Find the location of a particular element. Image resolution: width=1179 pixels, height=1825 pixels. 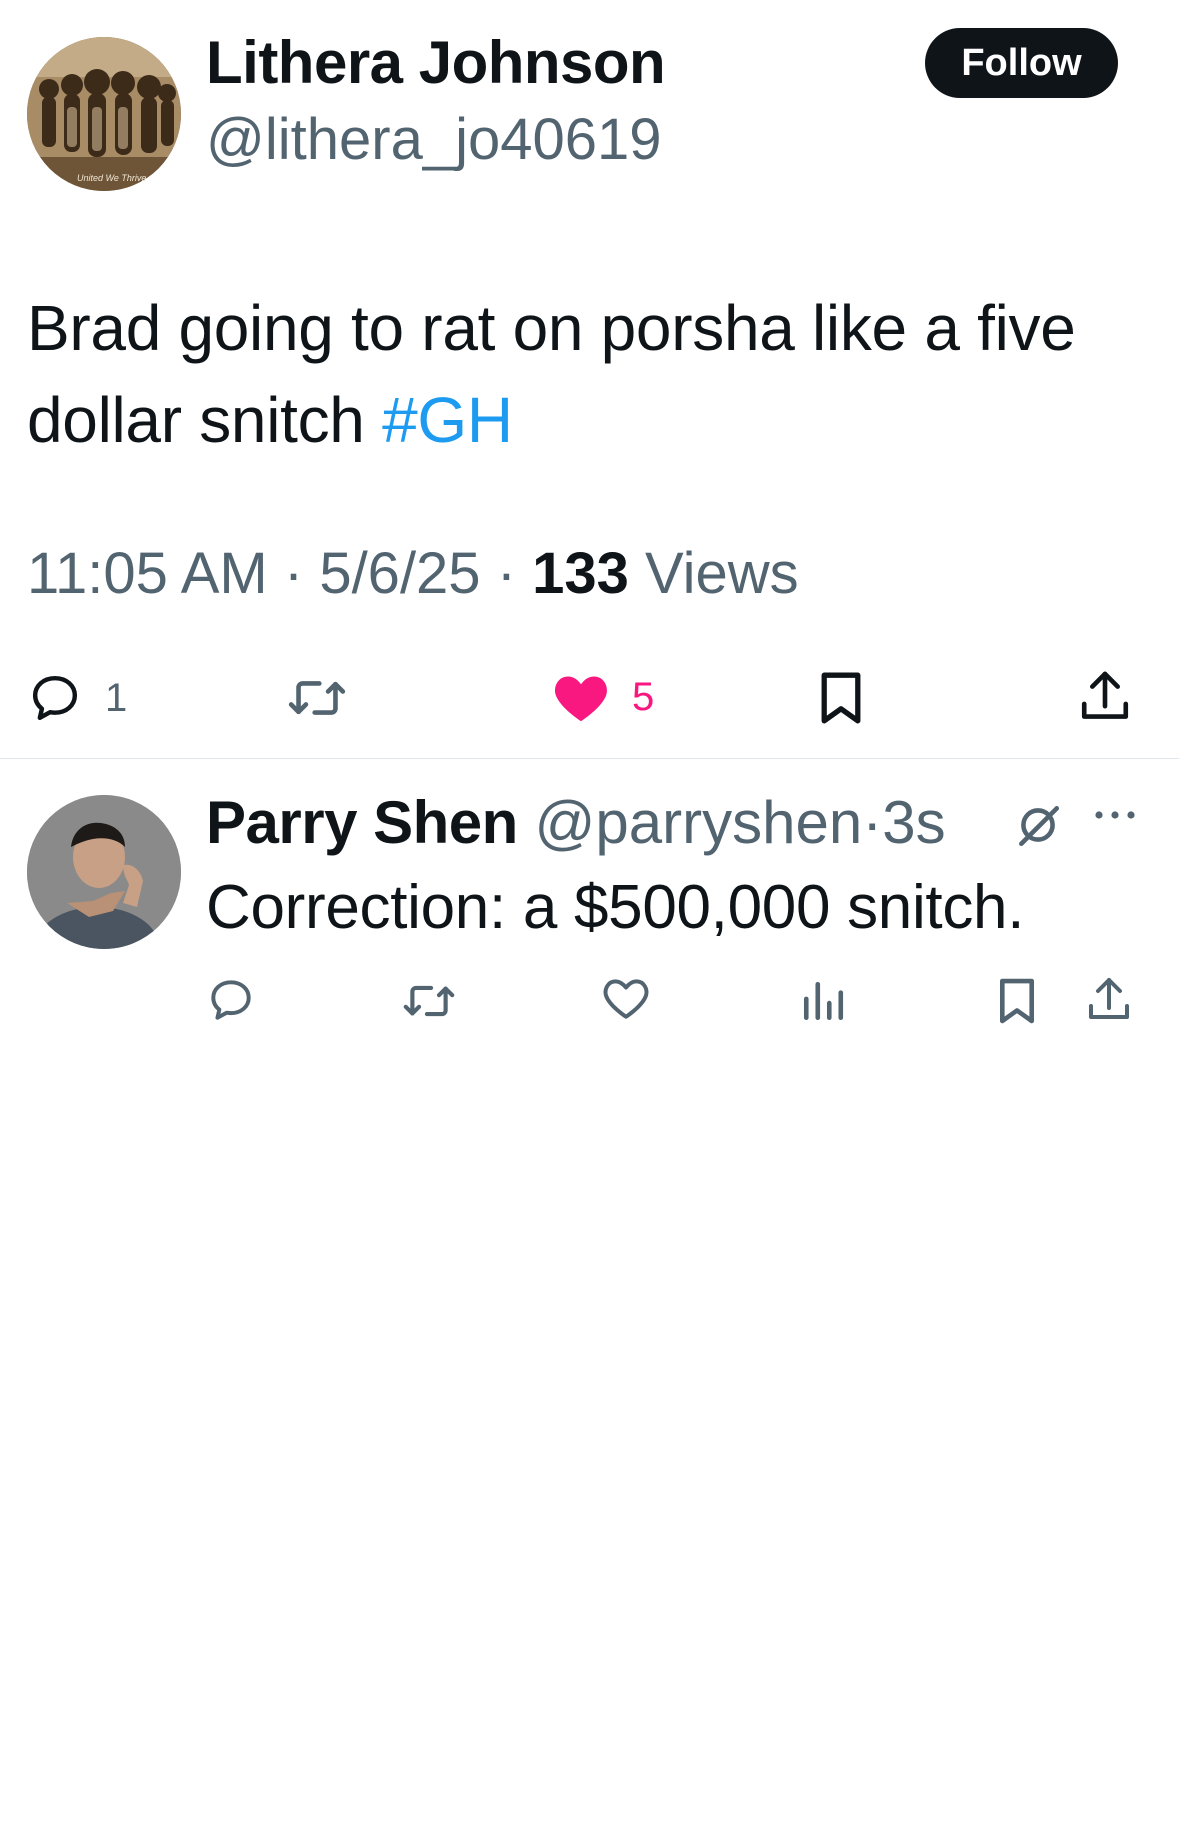

bar-chart-icon is located at coordinates (823, 1001).